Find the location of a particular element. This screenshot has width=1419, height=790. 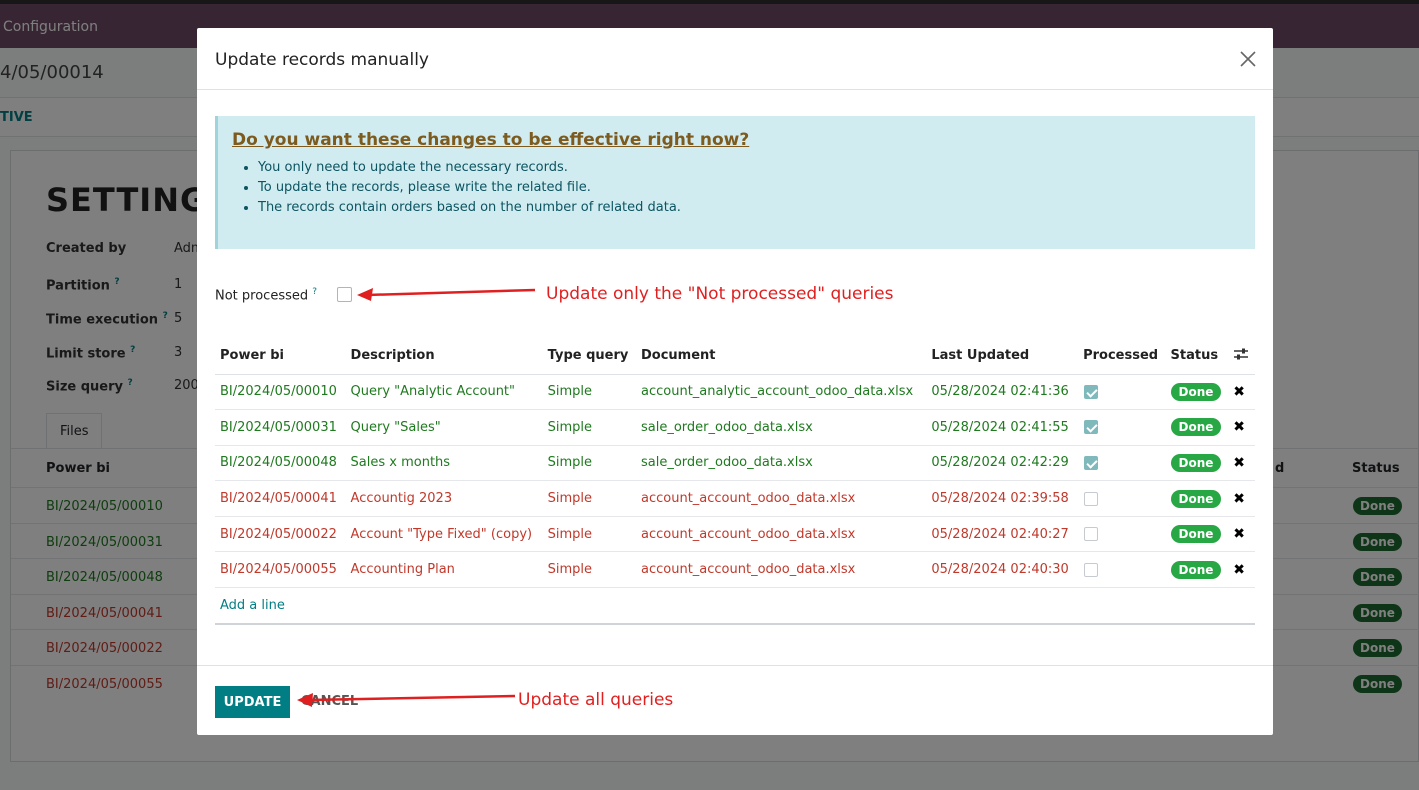

optional-columns-toggle is located at coordinates (1241, 356).